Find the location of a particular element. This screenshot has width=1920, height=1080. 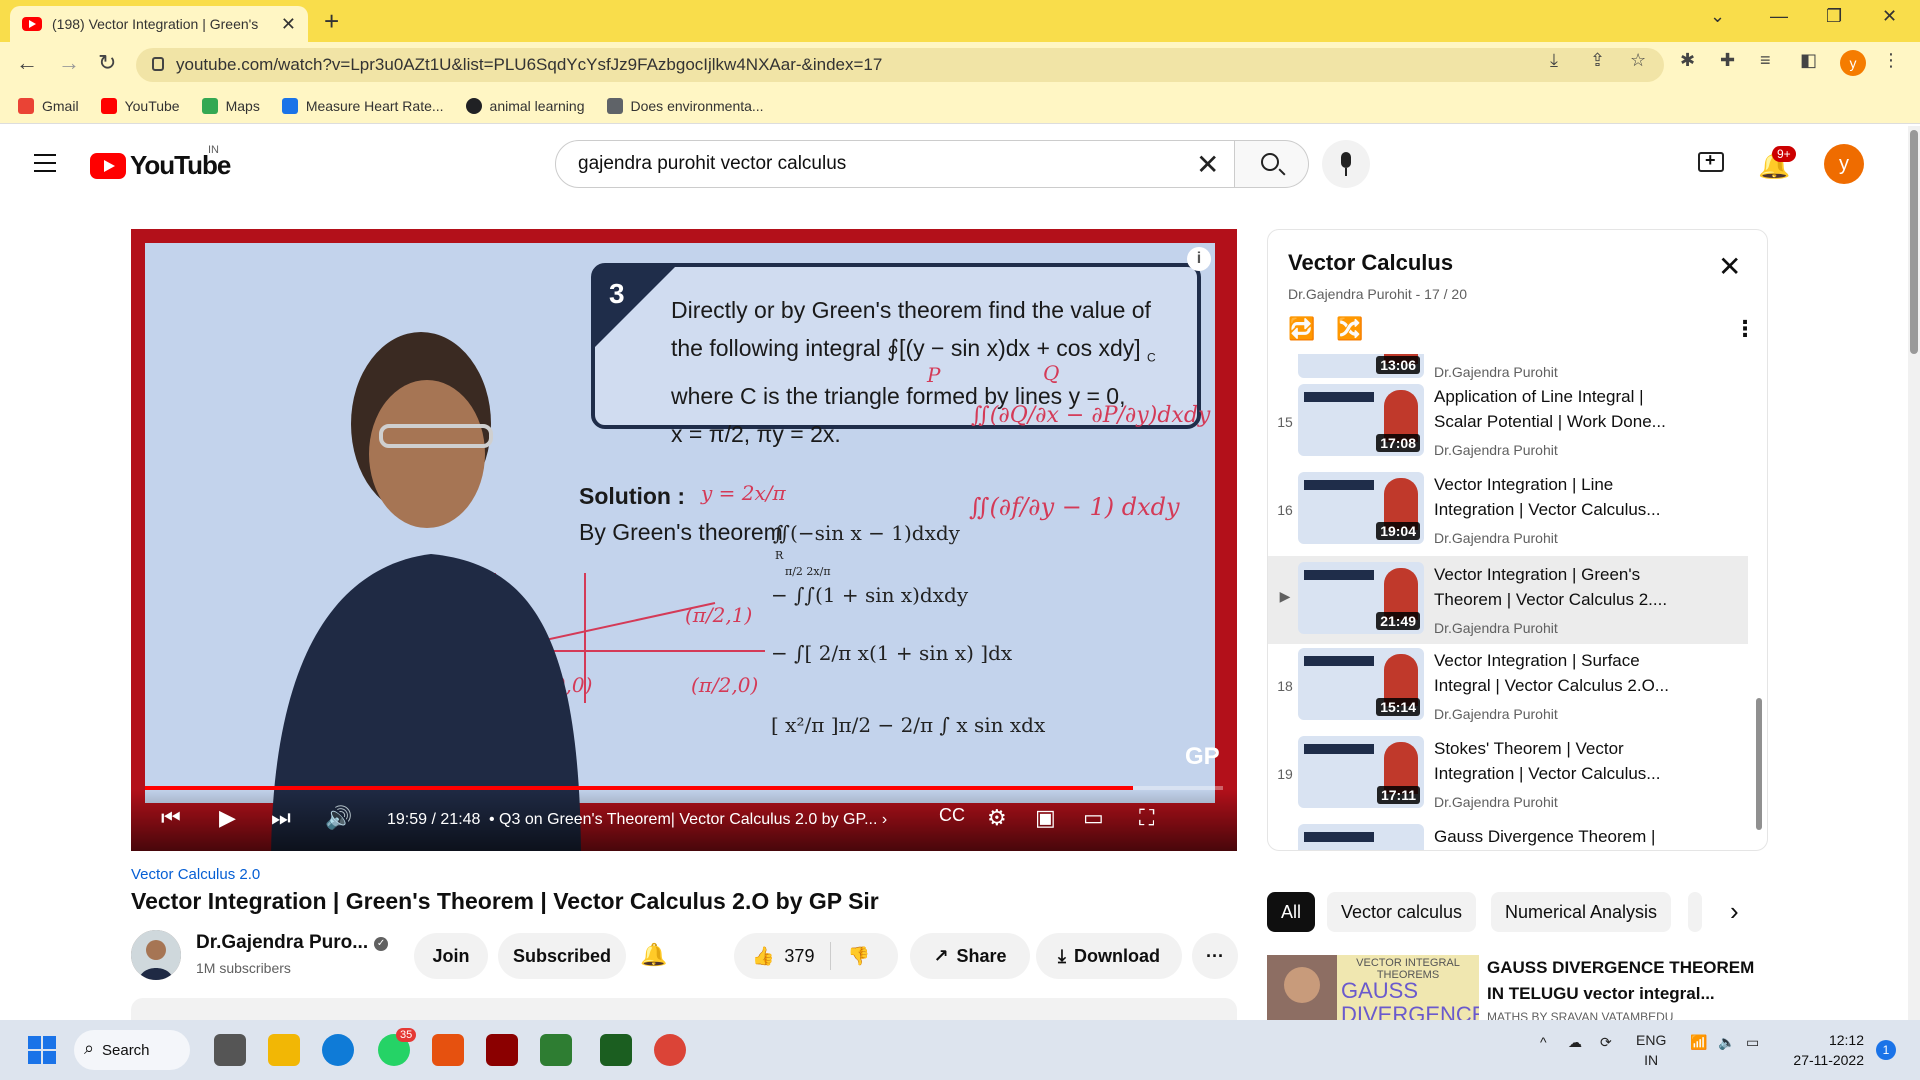

excel-icon is located at coordinates (616, 1050).